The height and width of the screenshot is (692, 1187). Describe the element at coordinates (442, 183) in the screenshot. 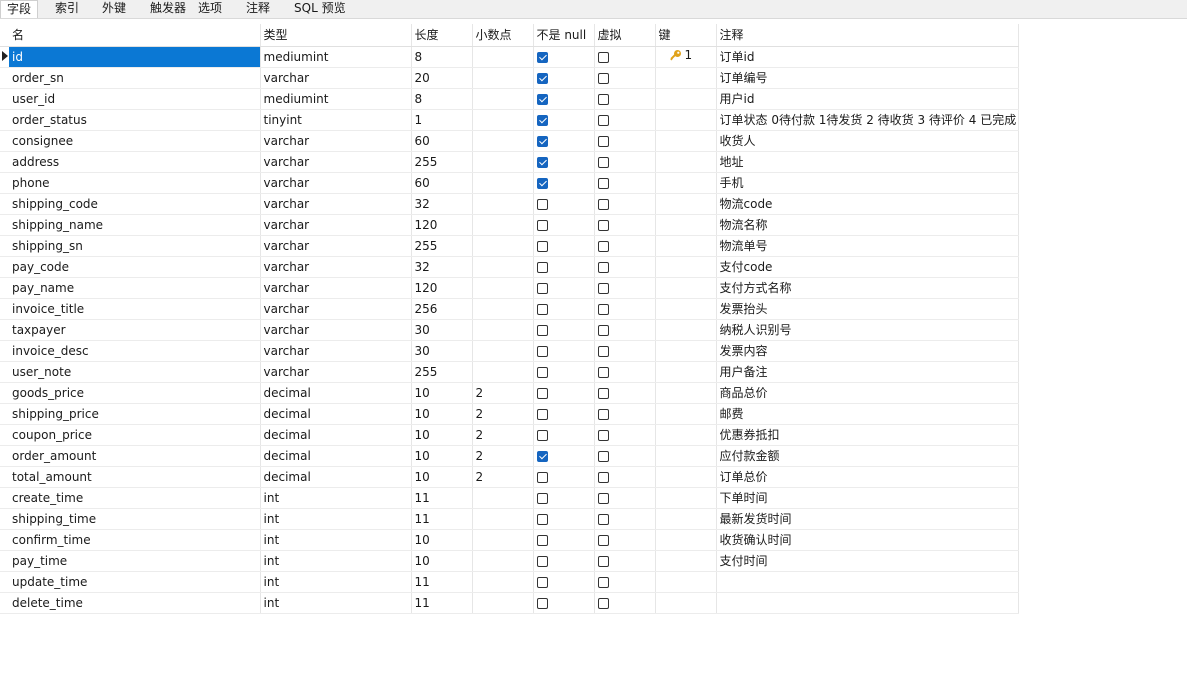

I see `field-length-cell: 60` at that location.